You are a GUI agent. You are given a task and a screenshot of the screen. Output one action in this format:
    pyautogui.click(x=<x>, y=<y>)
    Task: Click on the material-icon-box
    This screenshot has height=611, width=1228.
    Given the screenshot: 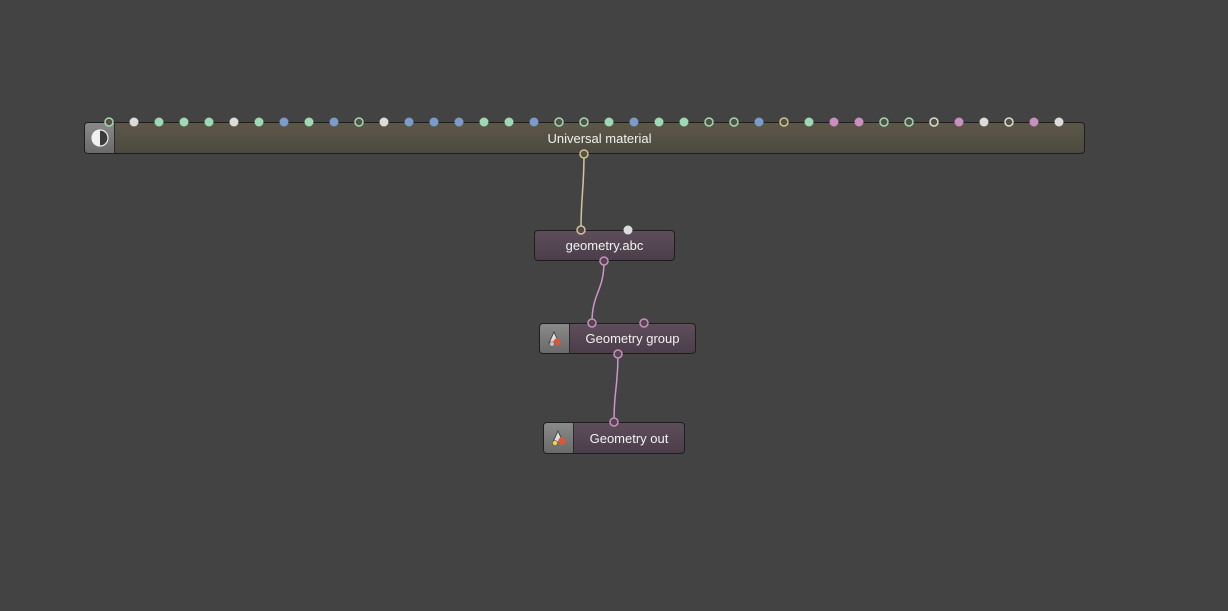 What is the action you would take?
    pyautogui.click(x=100, y=138)
    